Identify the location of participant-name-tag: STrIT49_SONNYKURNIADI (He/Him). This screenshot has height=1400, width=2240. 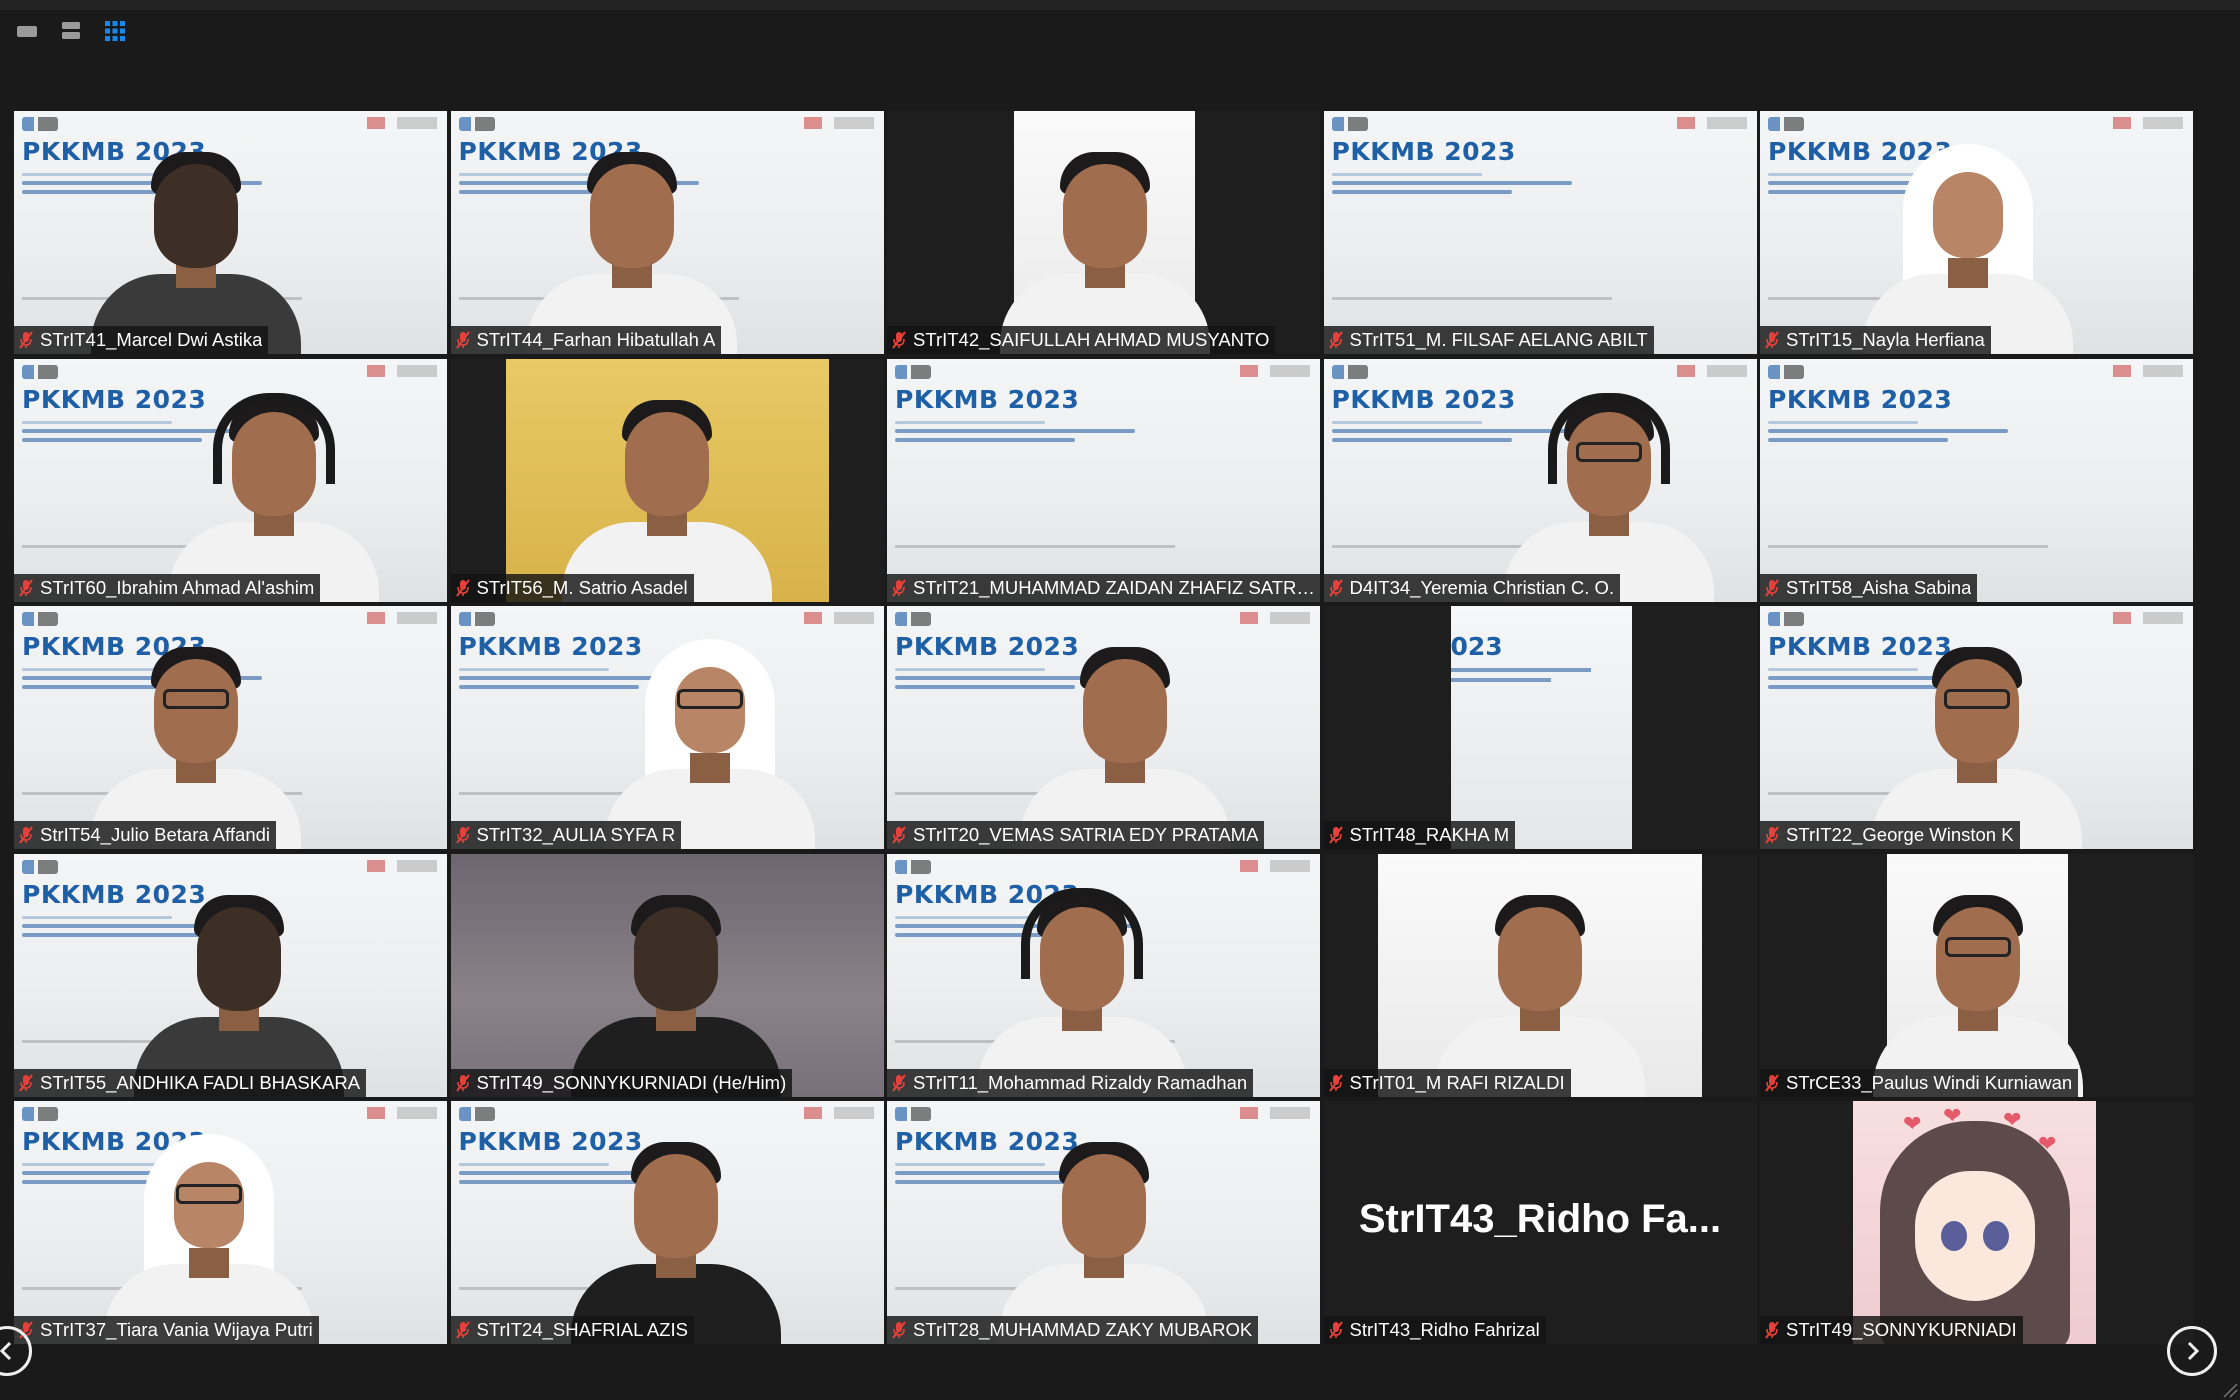
(621, 1082).